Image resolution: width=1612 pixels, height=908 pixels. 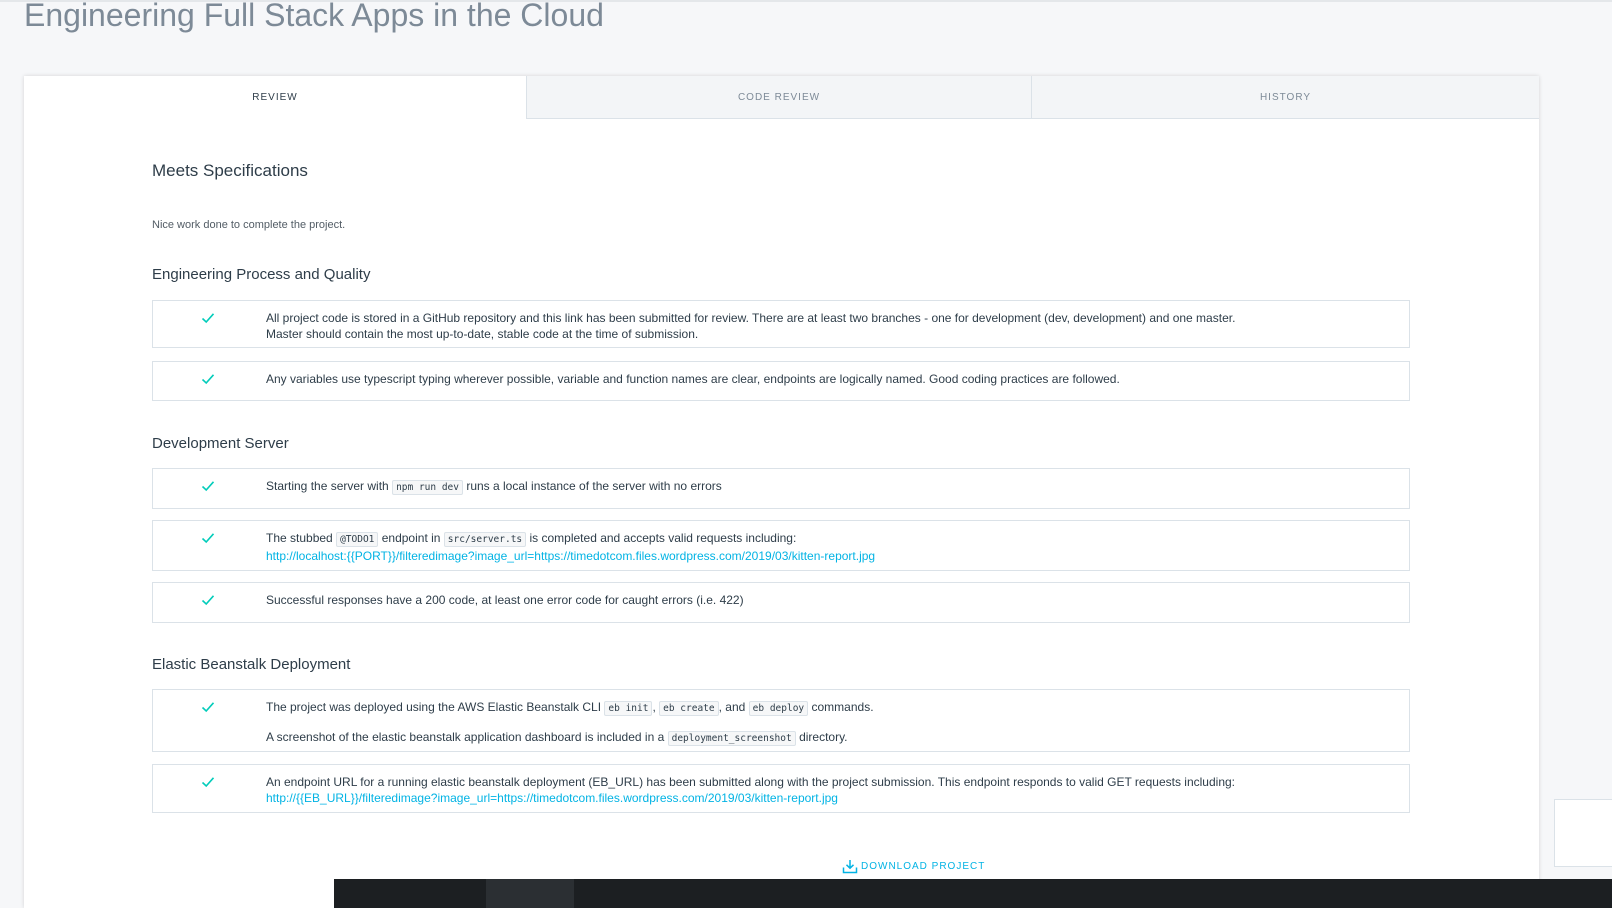 What do you see at coordinates (275, 97) in the screenshot?
I see `tab-review: REVIEW` at bounding box center [275, 97].